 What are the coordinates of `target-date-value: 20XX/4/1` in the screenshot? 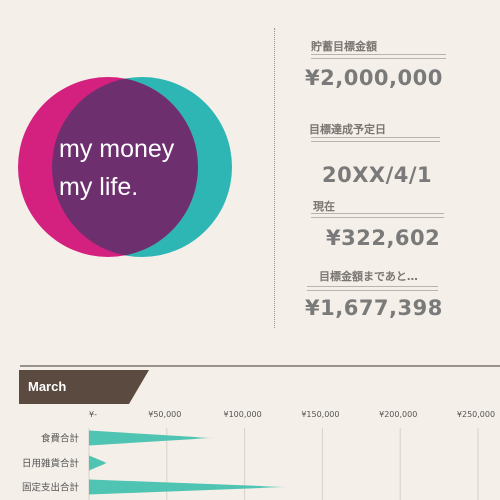 It's located at (377, 175).